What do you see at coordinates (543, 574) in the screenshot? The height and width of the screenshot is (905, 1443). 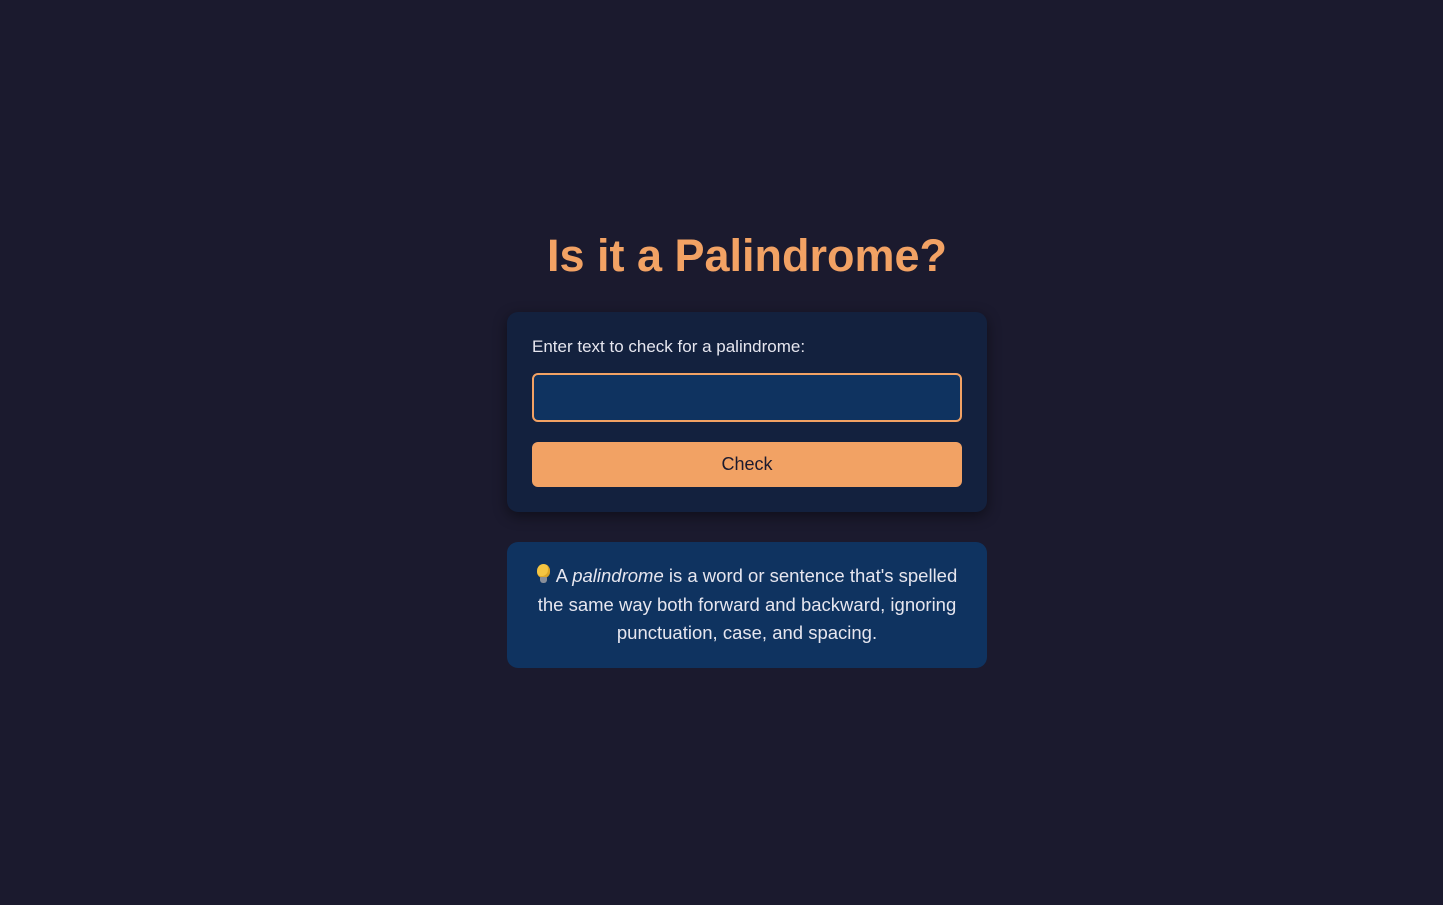 I see `lightbulb-icon` at bounding box center [543, 574].